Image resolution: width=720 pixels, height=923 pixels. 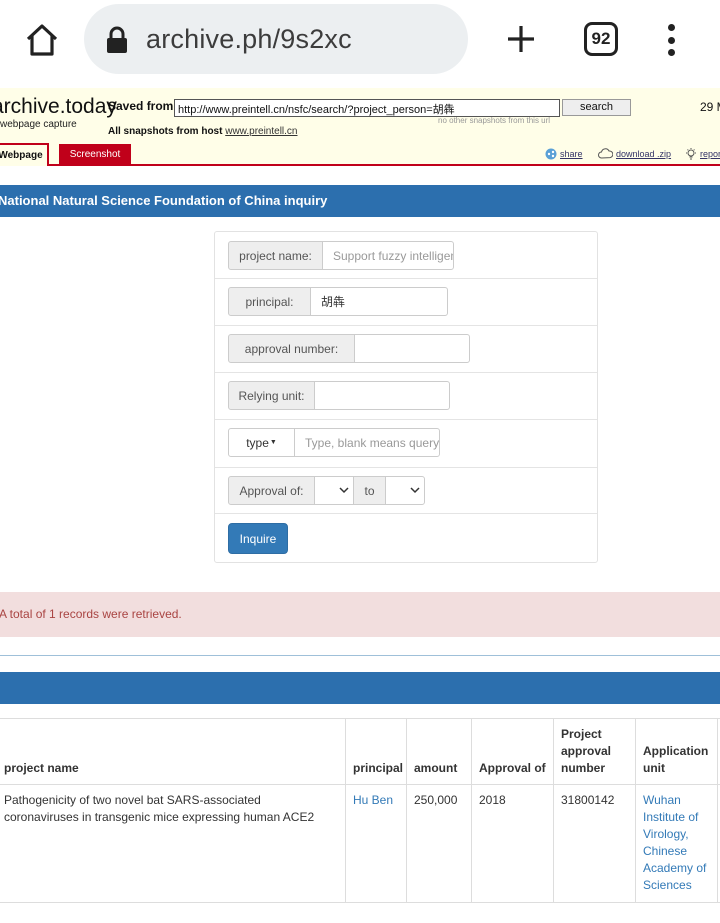 What do you see at coordinates (382, 395) in the screenshot?
I see `relying-unit-input` at bounding box center [382, 395].